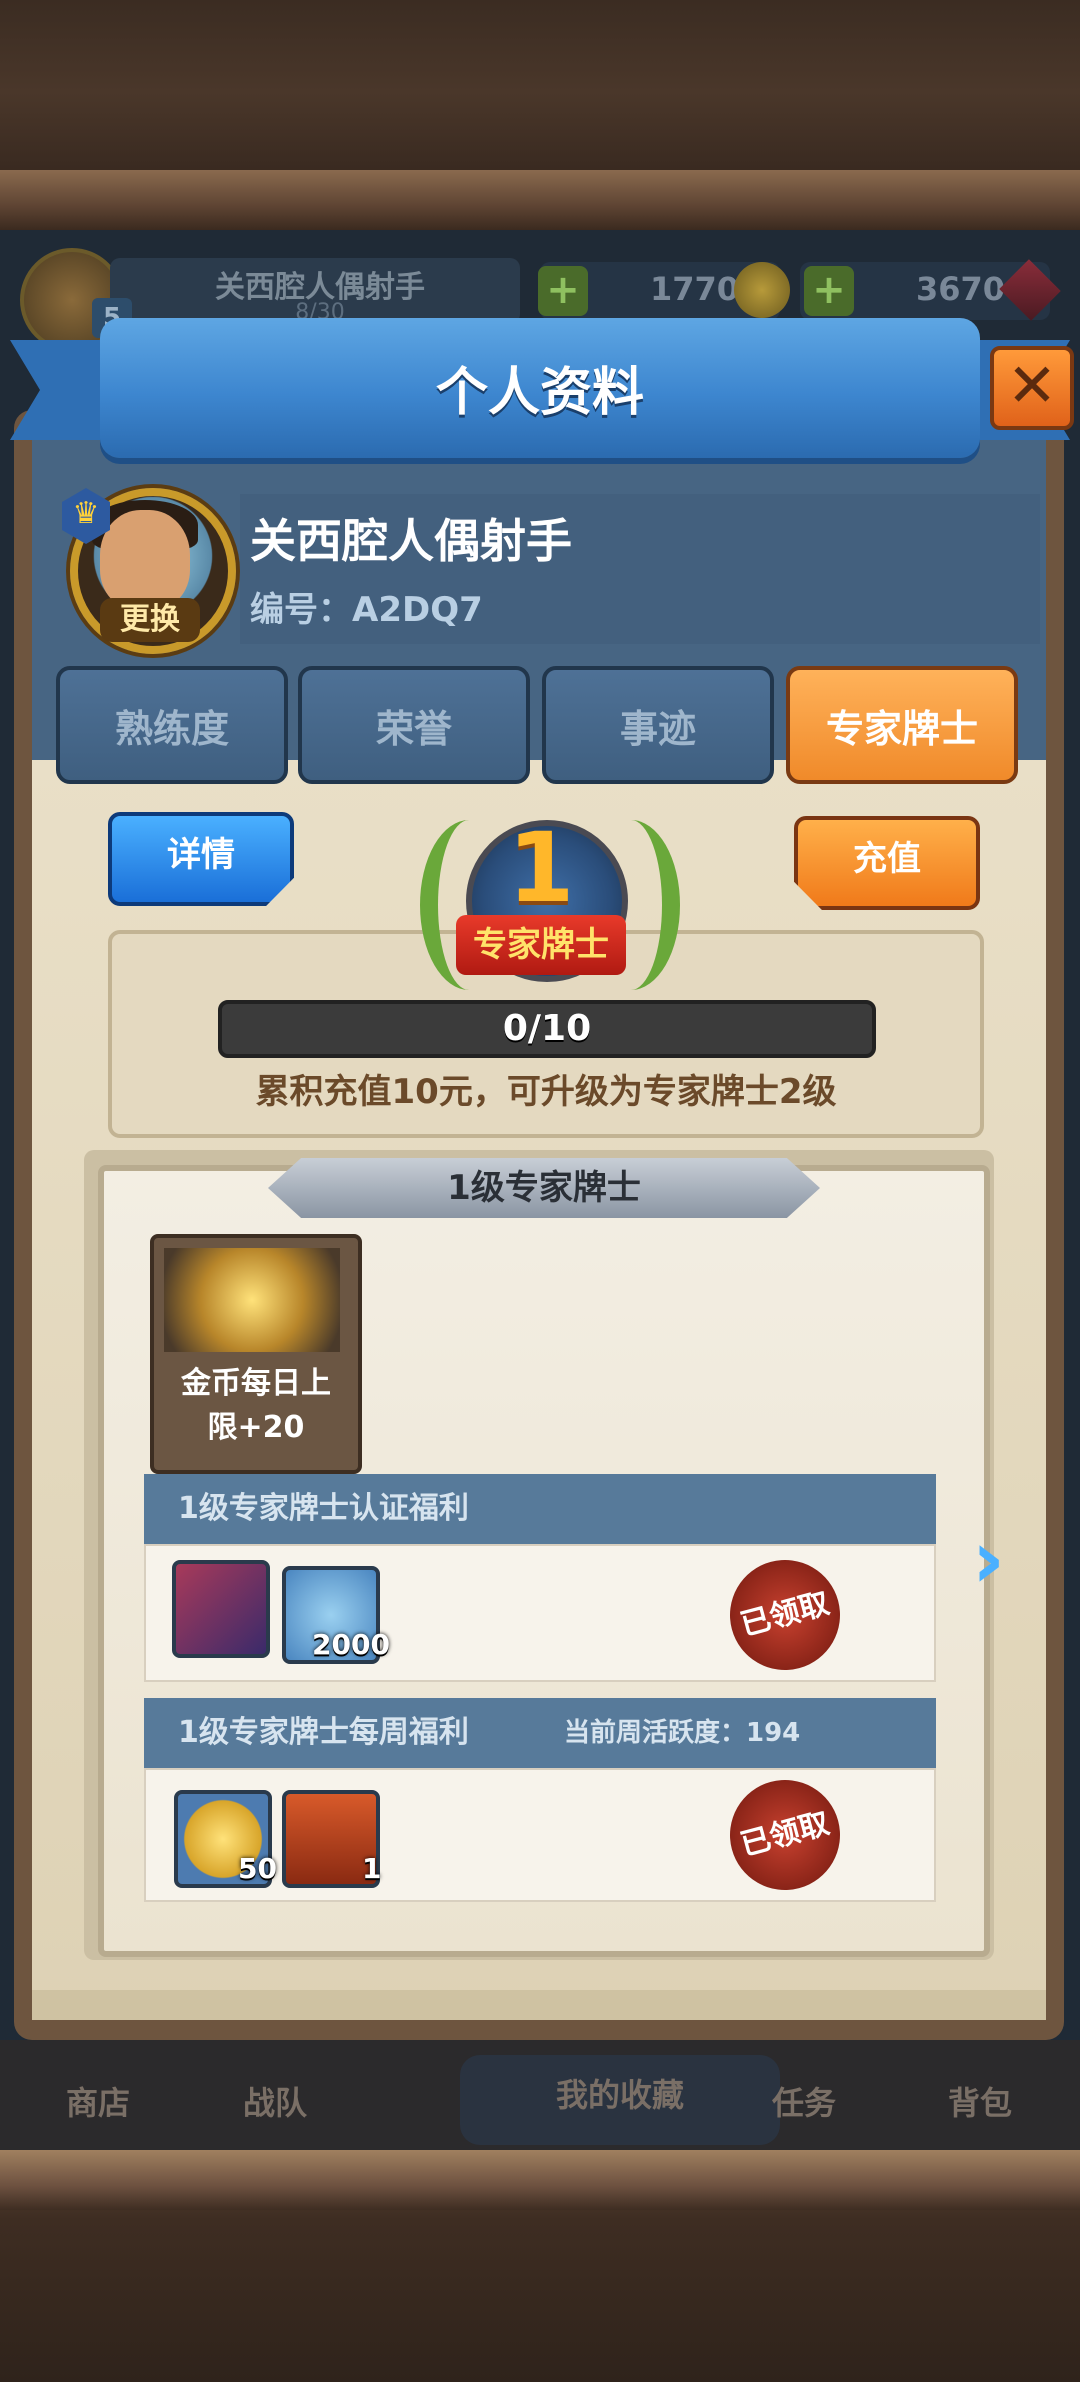  I want to click on panel-bottom-rim, so click(539, 2005).